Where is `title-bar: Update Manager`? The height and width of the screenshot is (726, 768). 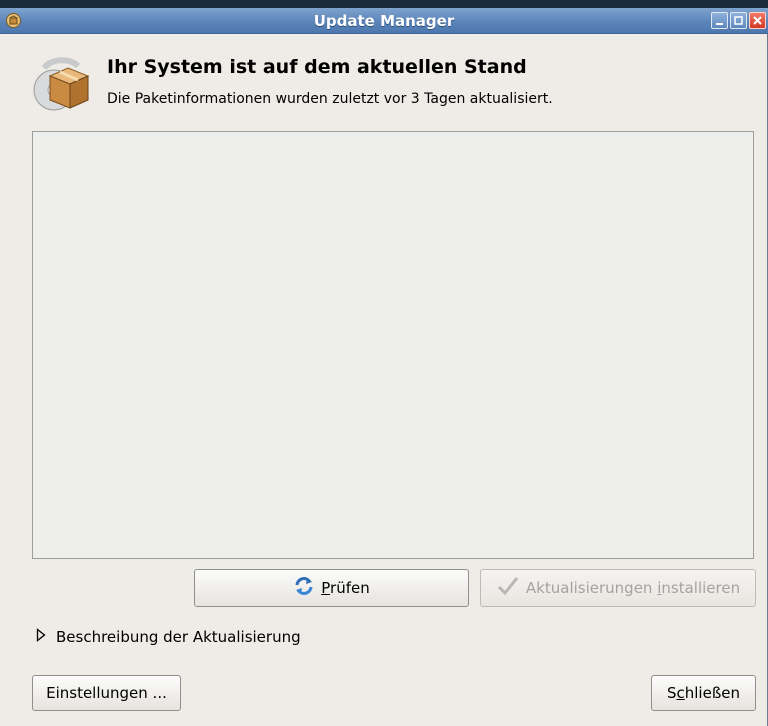 title-bar: Update Manager is located at coordinates (384, 21).